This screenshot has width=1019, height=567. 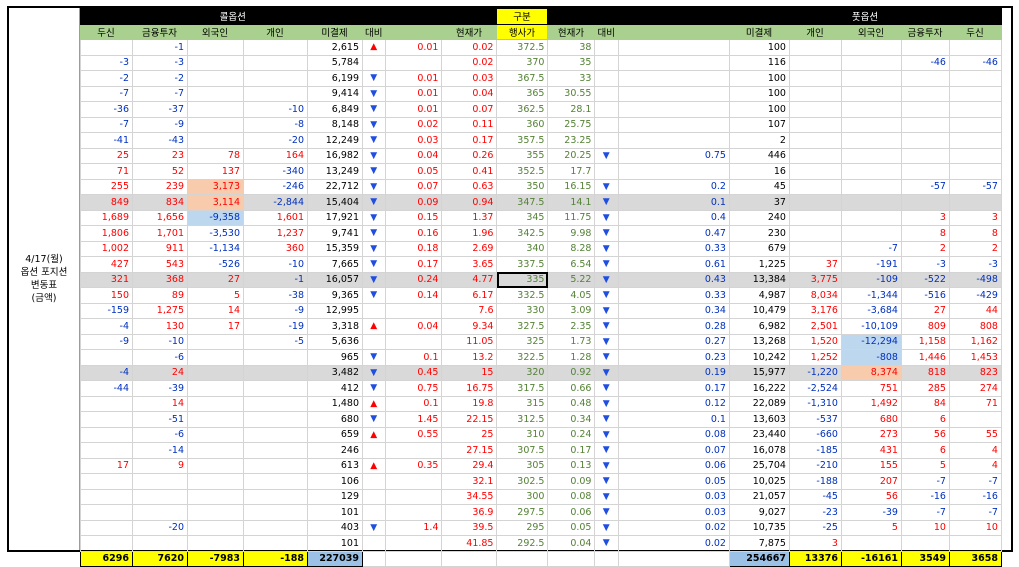 I want to click on total-call-price, so click(x=469, y=558).